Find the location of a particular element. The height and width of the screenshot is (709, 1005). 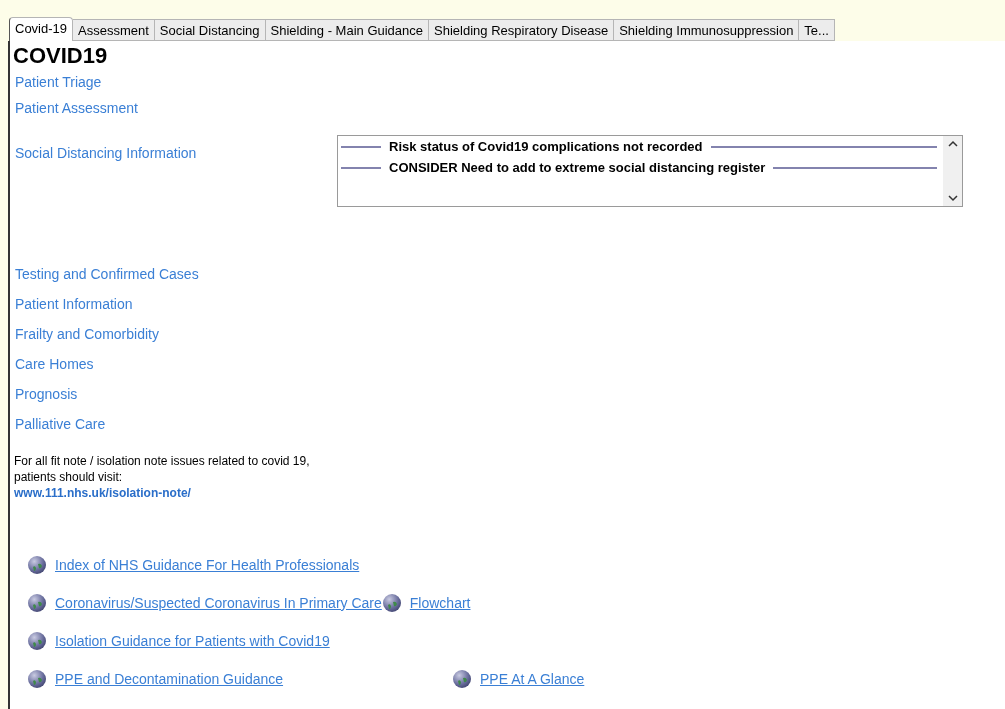

guidance-link: Coronavirus/Suspected Coronavirus In Primary Care is located at coordinates (218, 602).